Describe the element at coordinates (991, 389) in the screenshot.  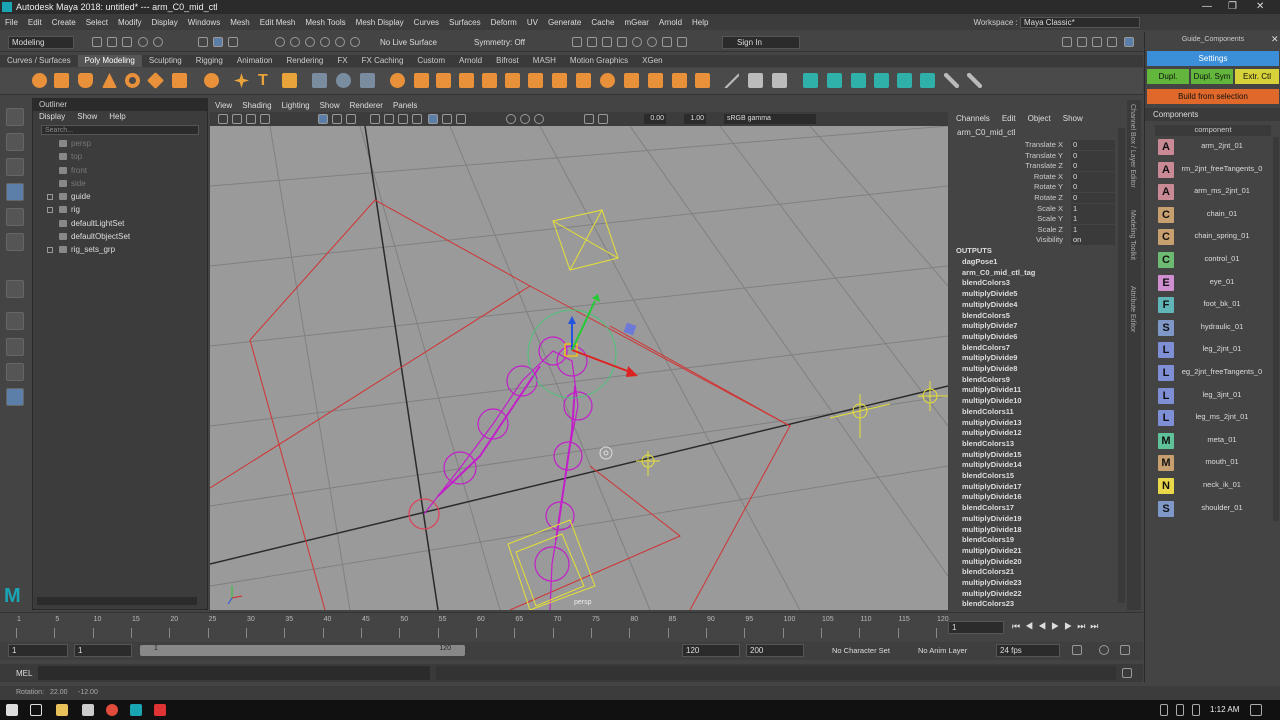
I see `output-node: multiplyDivide11` at that location.